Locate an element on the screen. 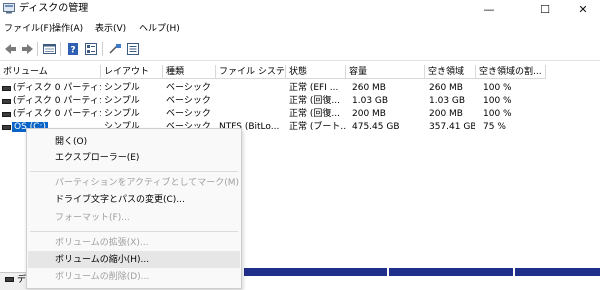  menu-item-mark-active: パーティションをアクティブとしてマーク(M) is located at coordinates (147, 183).